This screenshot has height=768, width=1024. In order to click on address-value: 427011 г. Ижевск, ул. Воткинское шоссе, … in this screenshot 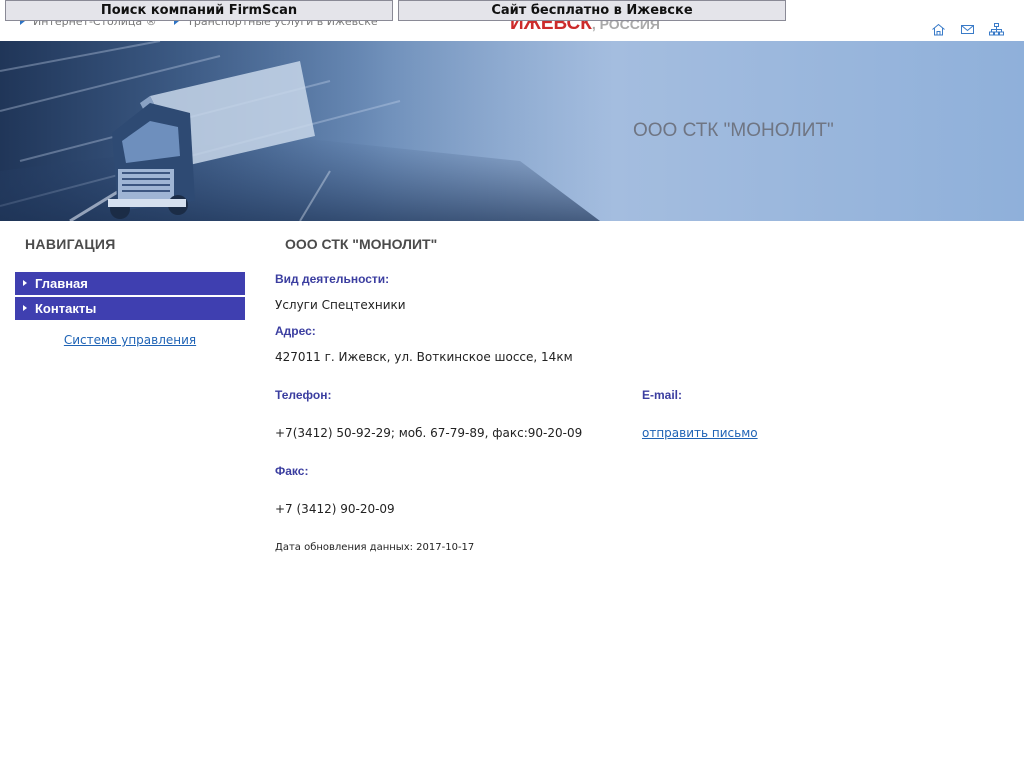, I will do `click(424, 357)`.